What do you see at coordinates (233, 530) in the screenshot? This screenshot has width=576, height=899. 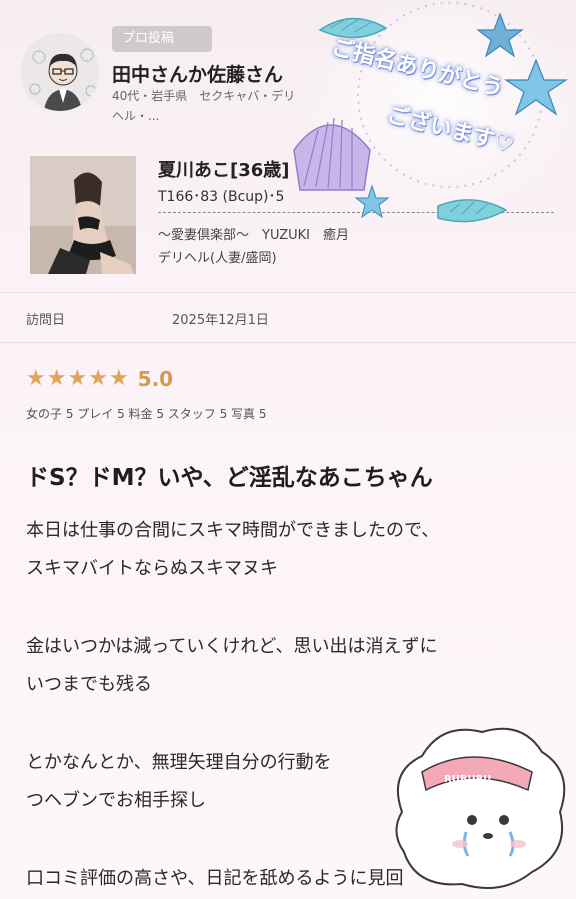 I see `review-body-line: 本日は仕事の合間にスキマ時間ができましたので、` at bounding box center [233, 530].